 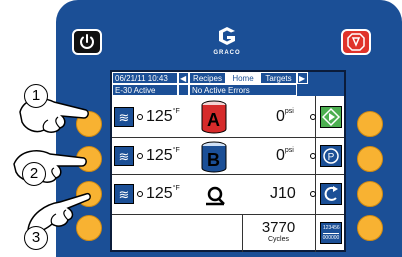 I want to click on pressure-a-unit: psi, so click(x=289, y=111).